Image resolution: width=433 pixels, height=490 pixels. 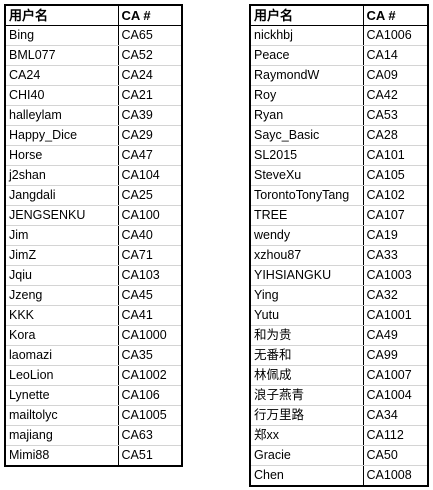 What do you see at coordinates (395, 295) in the screenshot?
I see `ca-number-cell: CA32` at bounding box center [395, 295].